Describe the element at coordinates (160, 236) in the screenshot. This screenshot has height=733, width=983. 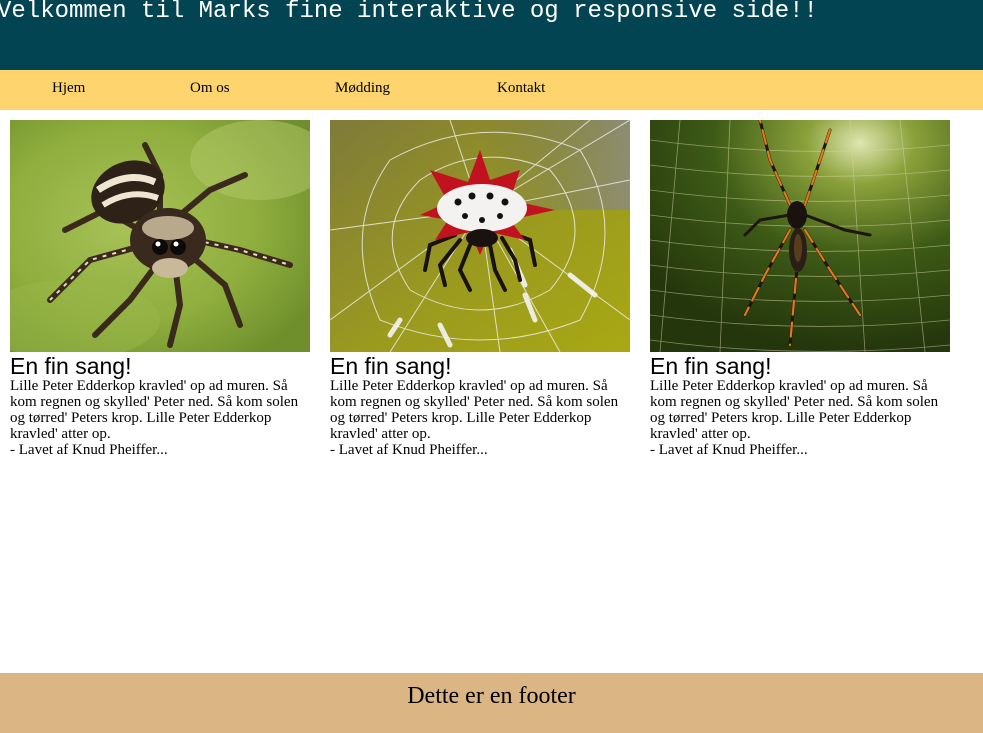
I see `jumping-spider-image` at that location.